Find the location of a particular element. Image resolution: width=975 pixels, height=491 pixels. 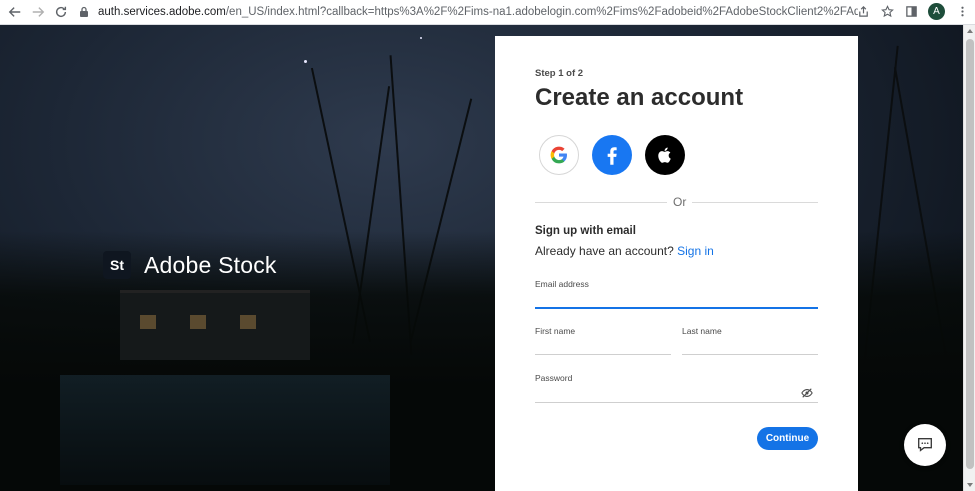

lake-reflection is located at coordinates (225, 430).